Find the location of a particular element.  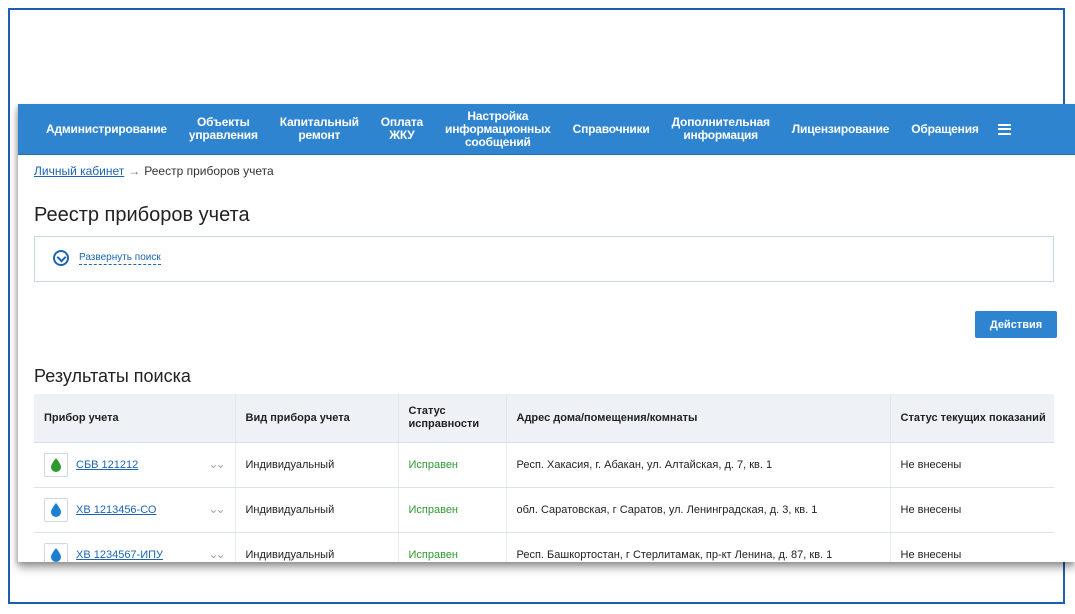

nav-item-management-objects: Объекты управления is located at coordinates (223, 129).